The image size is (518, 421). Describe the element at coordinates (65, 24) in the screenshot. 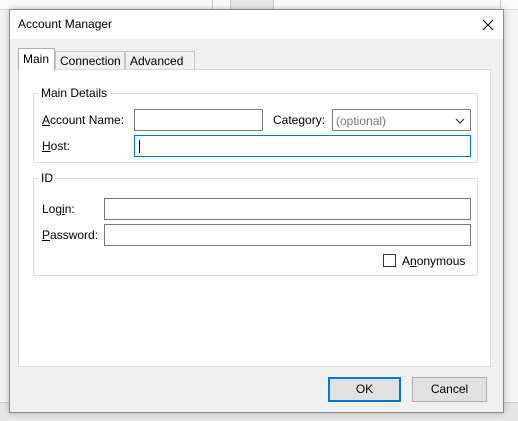

I see `dialog-title: Account Manager` at that location.